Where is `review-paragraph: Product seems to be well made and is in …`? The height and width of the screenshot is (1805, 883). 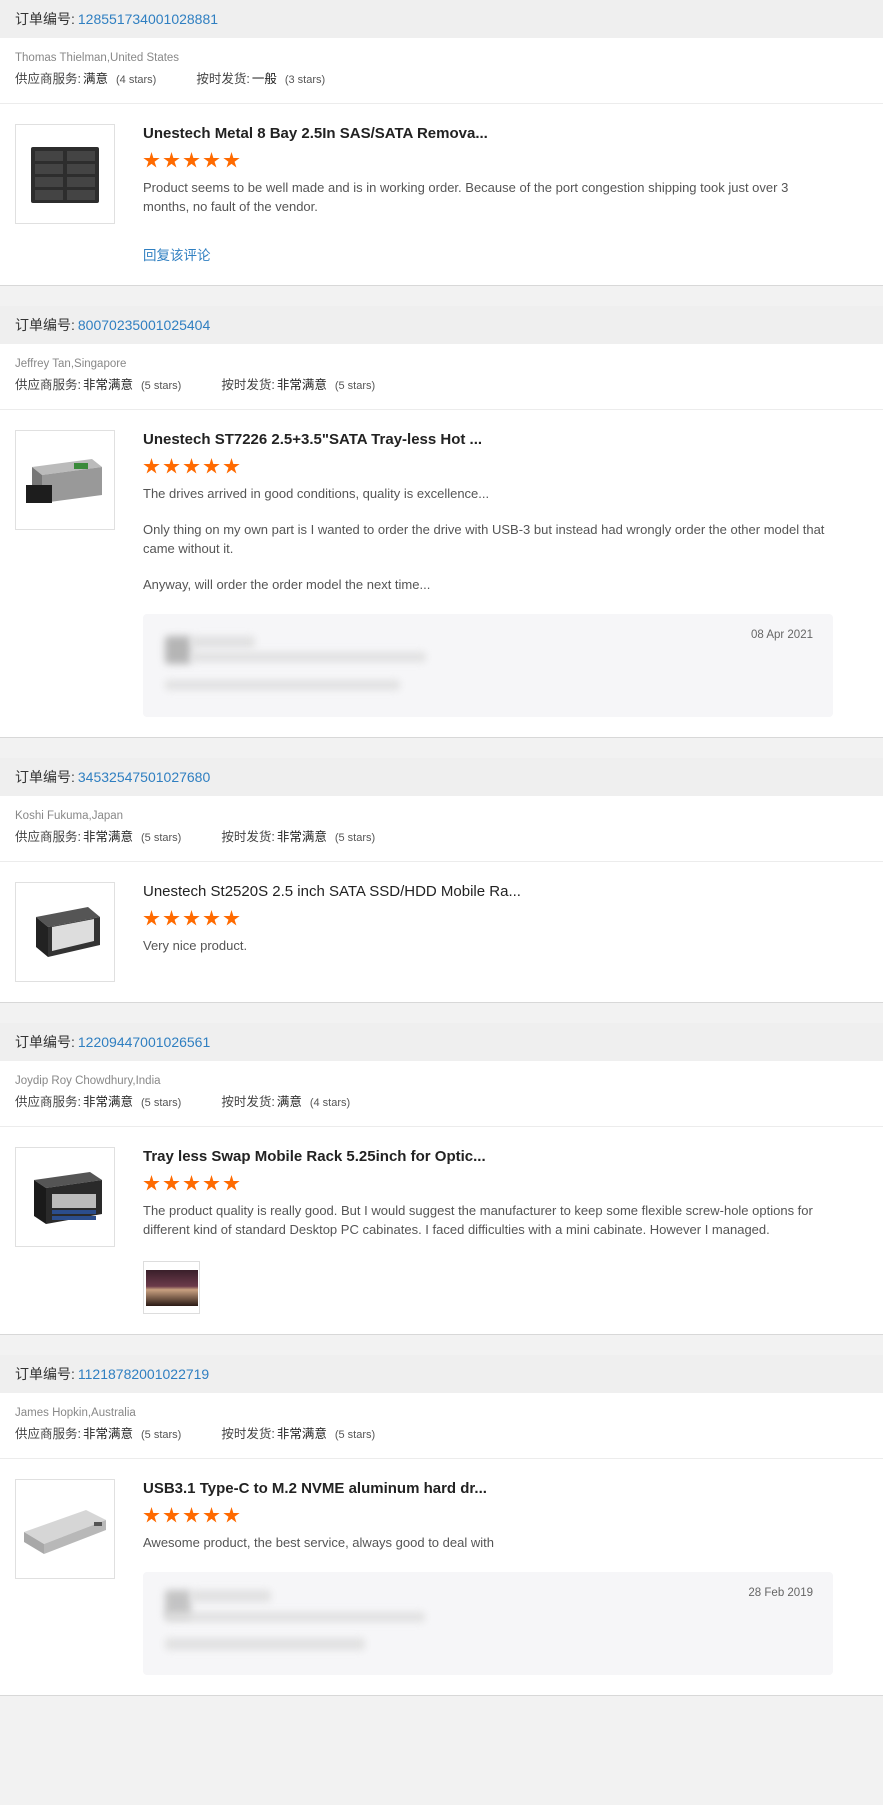 review-paragraph: Product seems to be well made and is in … is located at coordinates (466, 197).